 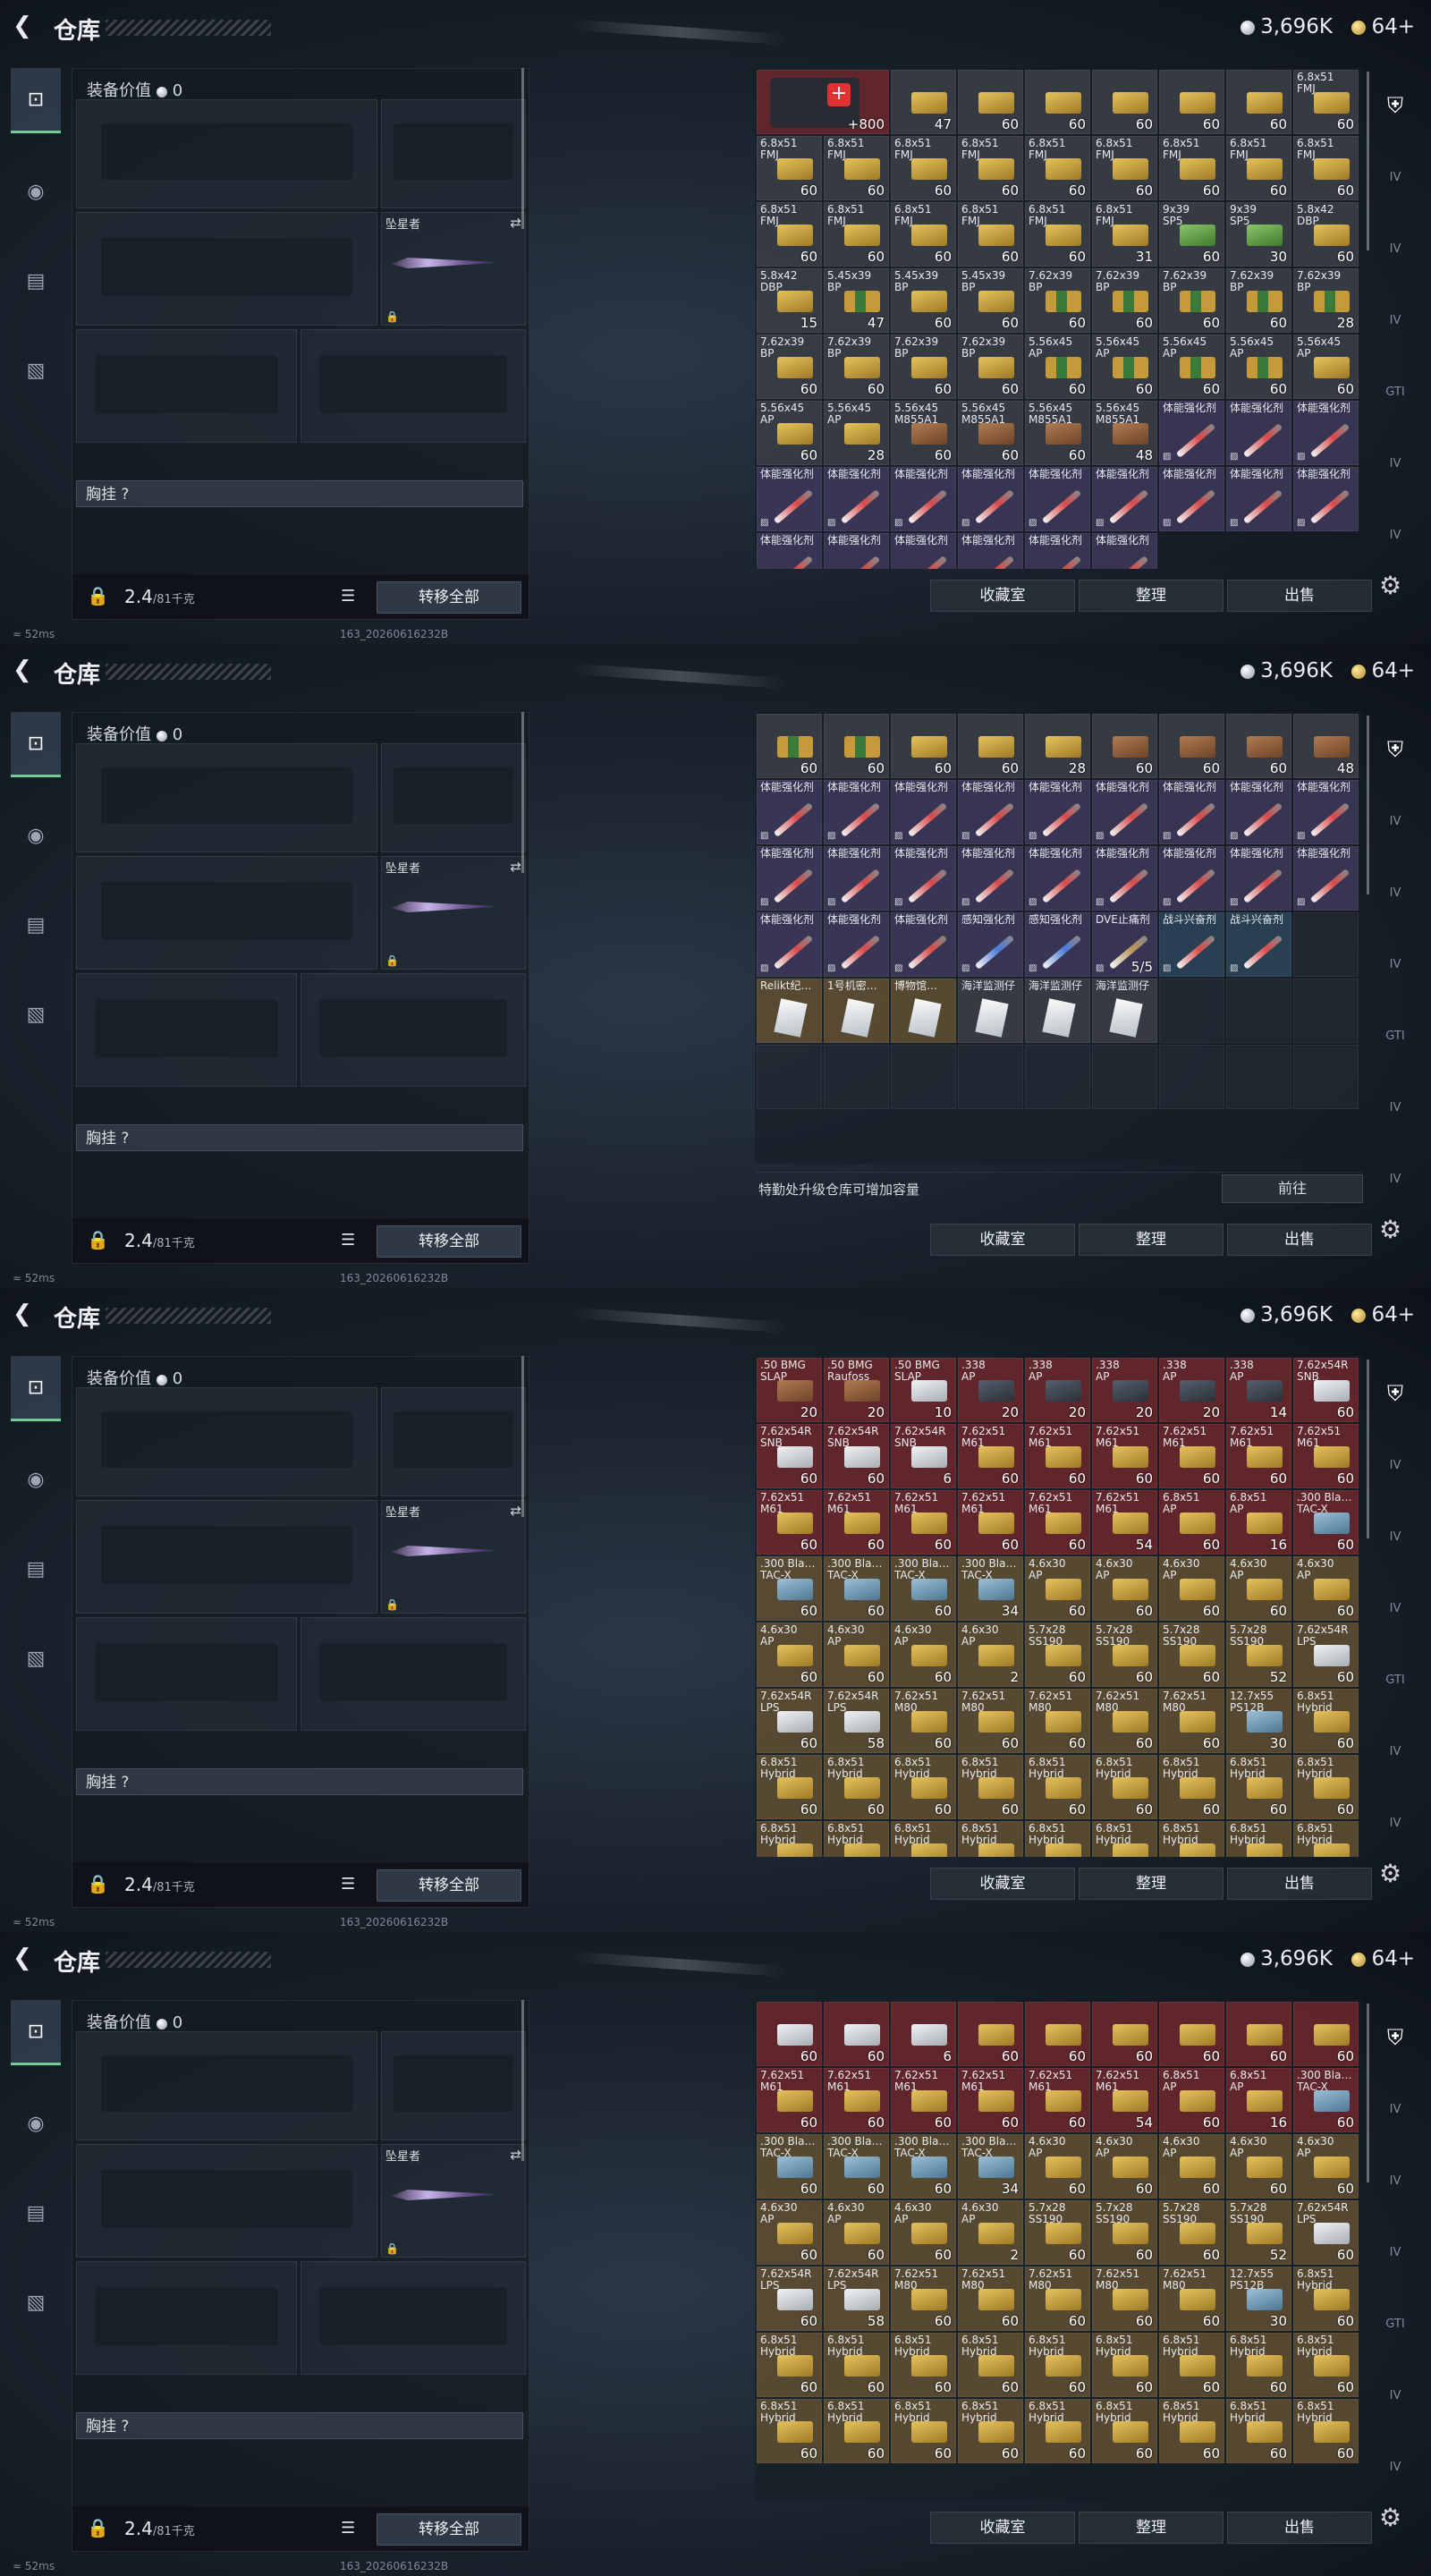 What do you see at coordinates (1192, 234) in the screenshot?
I see `inventory-item: 9x39 SP5 60` at bounding box center [1192, 234].